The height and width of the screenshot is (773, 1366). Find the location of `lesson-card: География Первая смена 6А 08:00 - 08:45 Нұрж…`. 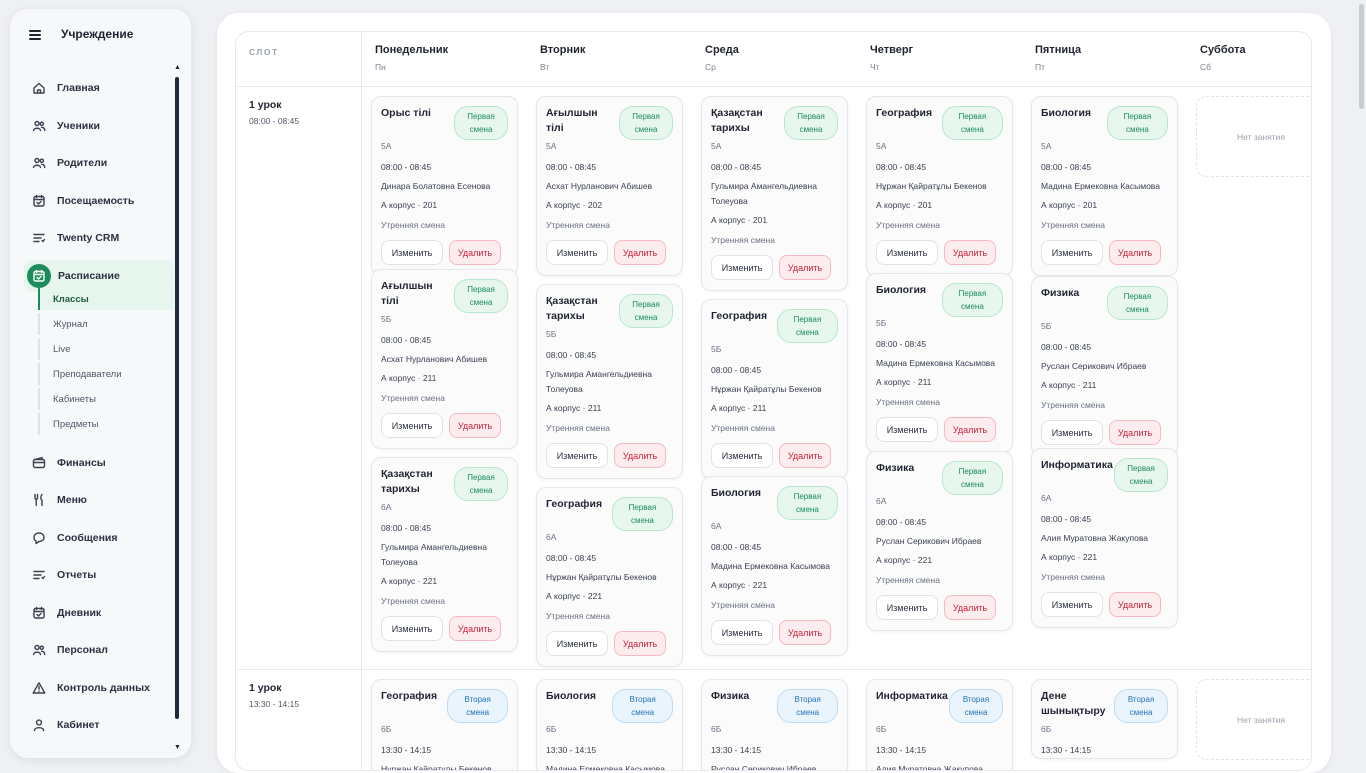

lesson-card: География Первая смена 6А 08:00 - 08:45 Нұрж… is located at coordinates (609, 577).